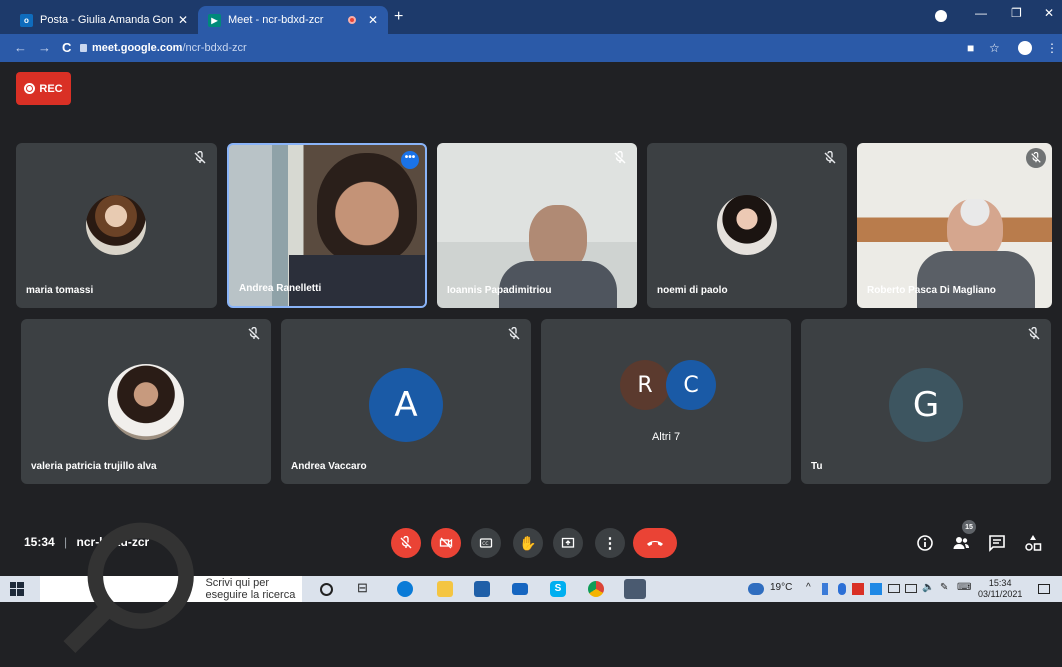 This screenshot has width=1062, height=667. I want to click on participant-avatar-letter: C, so click(691, 385).